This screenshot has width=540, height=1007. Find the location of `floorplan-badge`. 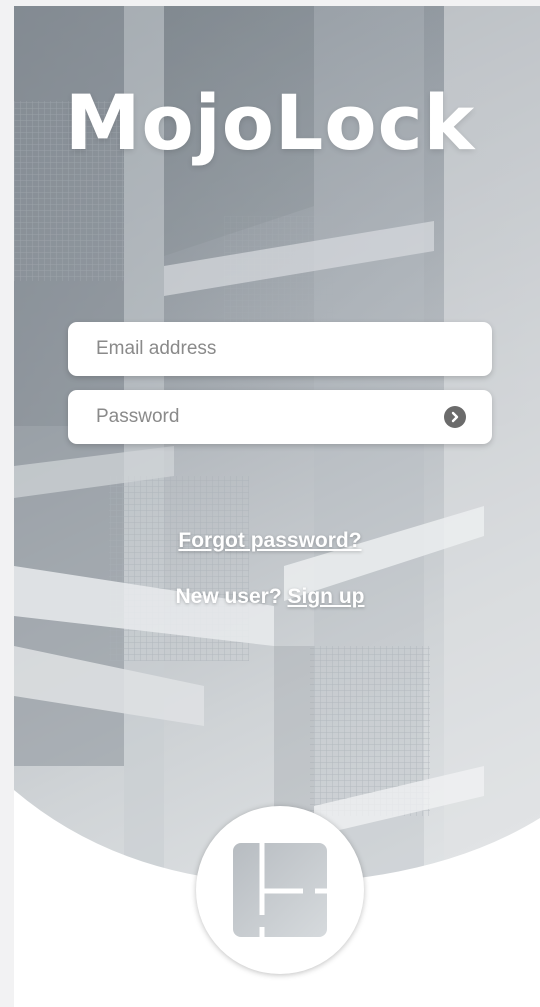

floorplan-badge is located at coordinates (280, 890).